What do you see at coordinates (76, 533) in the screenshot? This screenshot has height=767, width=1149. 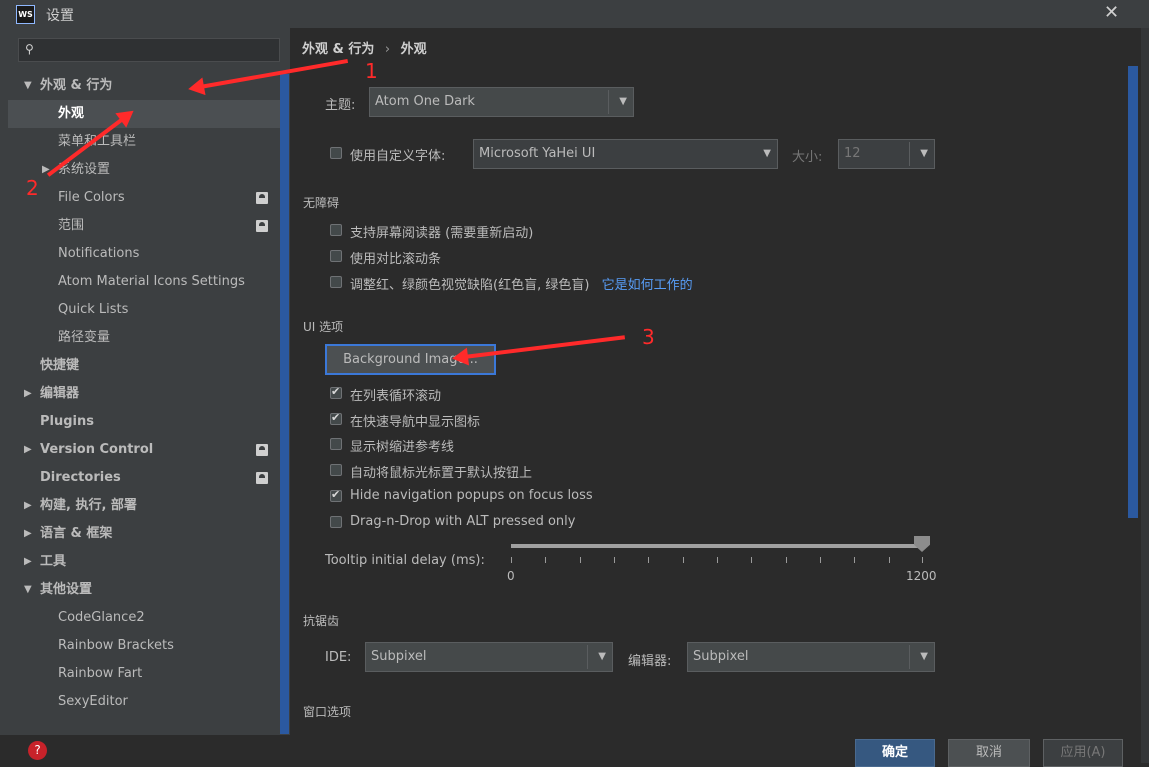 I see `sidebar-item-label: 语言 & 框架` at bounding box center [76, 533].